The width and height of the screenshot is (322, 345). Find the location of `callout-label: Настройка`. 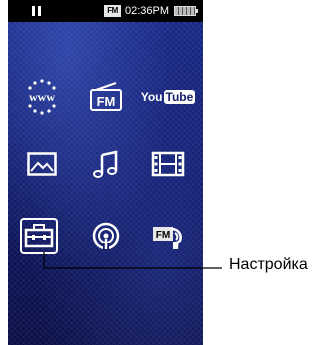

callout-label: Настройка is located at coordinates (268, 264).